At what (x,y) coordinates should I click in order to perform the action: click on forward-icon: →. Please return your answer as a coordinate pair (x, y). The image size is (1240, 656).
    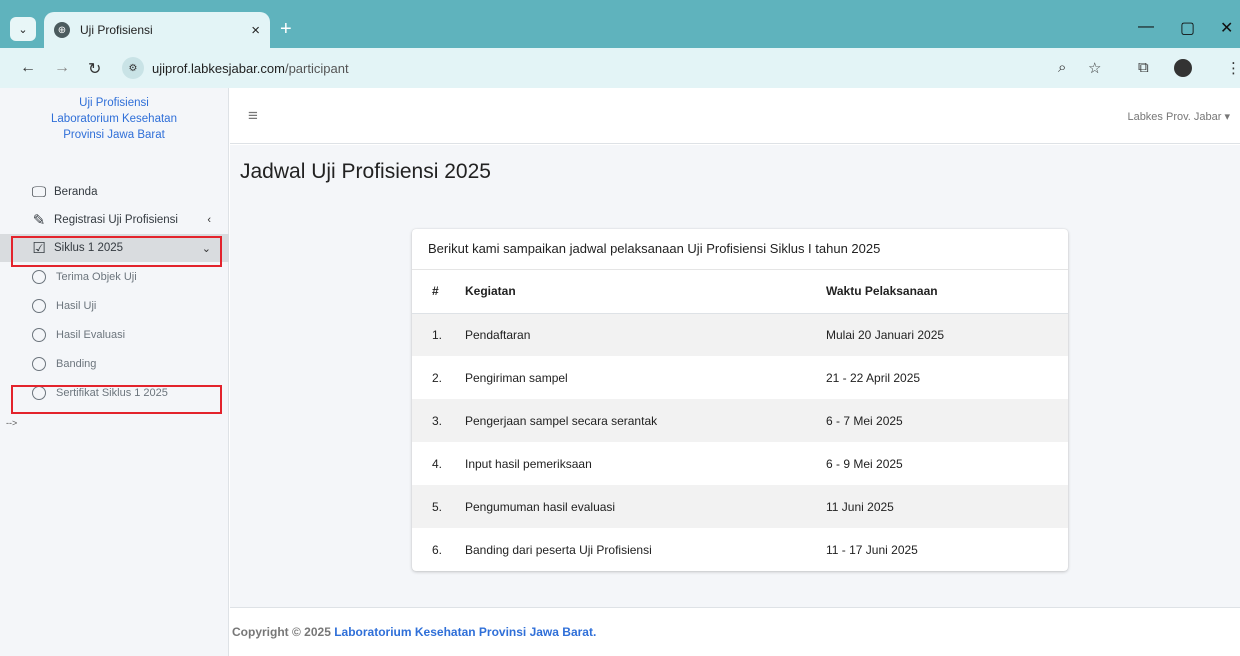
    Looking at the image, I should click on (62, 68).